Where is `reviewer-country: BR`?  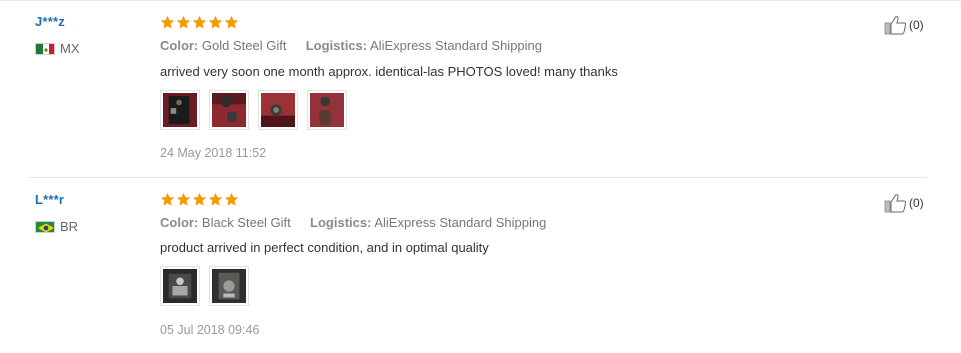
reviewer-country: BR is located at coordinates (56, 226).